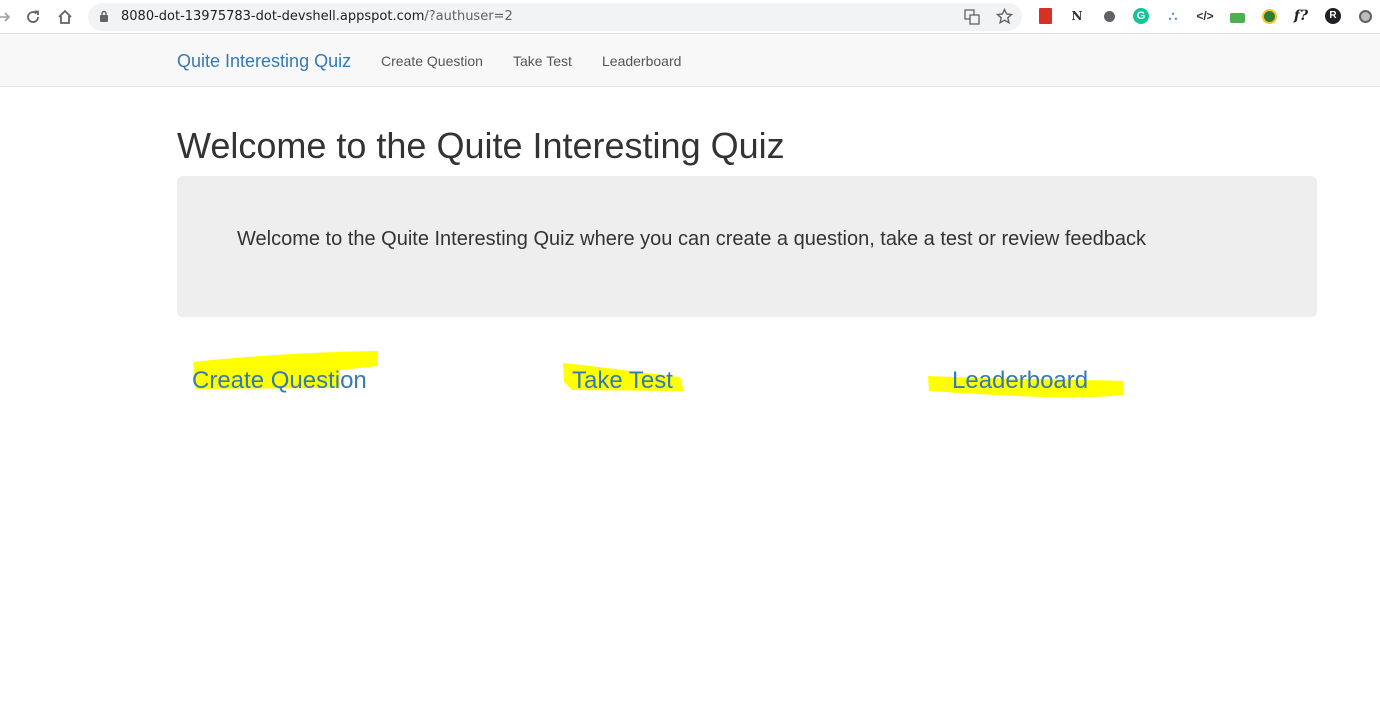  I want to click on circle-extension-icon, so click(1365, 16).